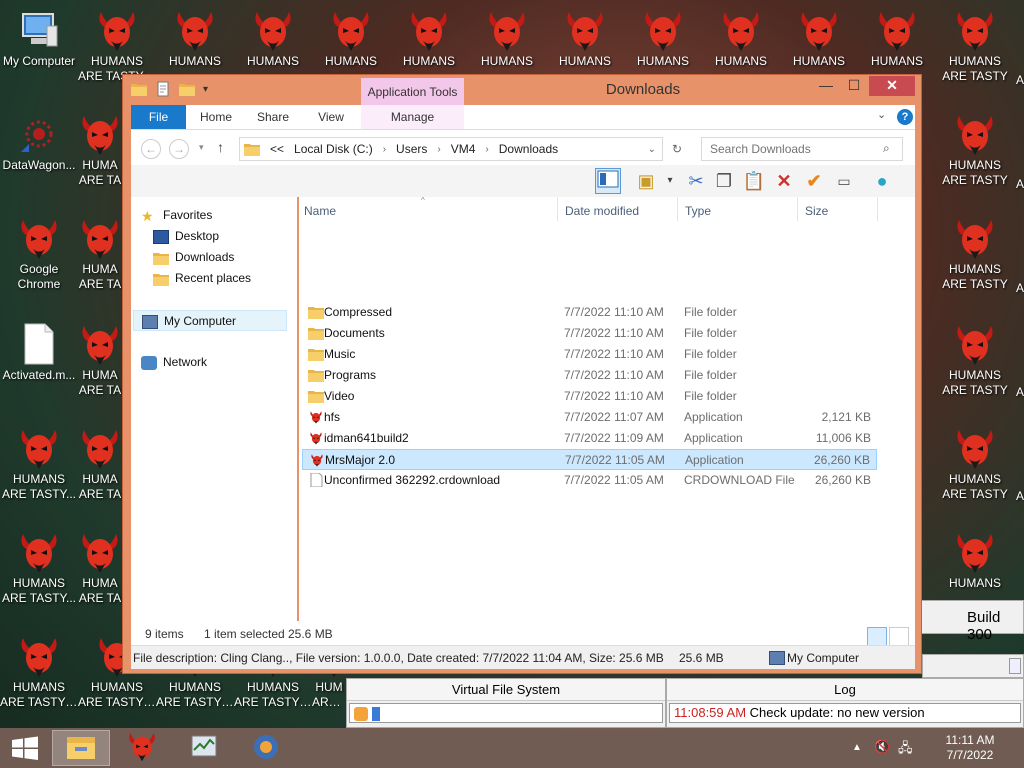 Image resolution: width=1024 pixels, height=768 pixels. What do you see at coordinates (210, 320) in the screenshot?
I see `nav-my-computer: My Computer` at bounding box center [210, 320].